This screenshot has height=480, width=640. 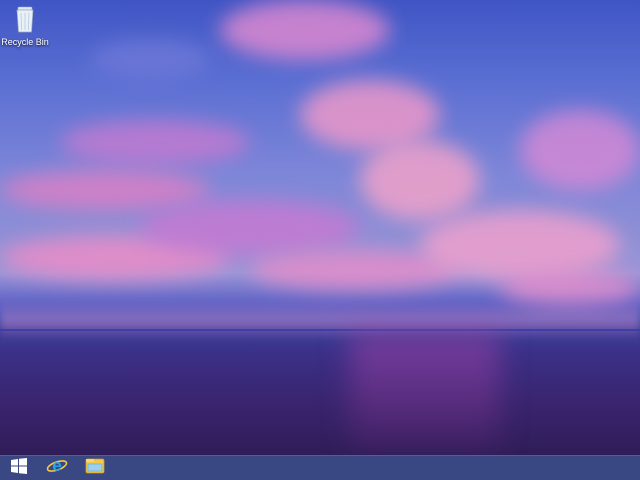 I want to click on start-button, so click(x=19, y=468).